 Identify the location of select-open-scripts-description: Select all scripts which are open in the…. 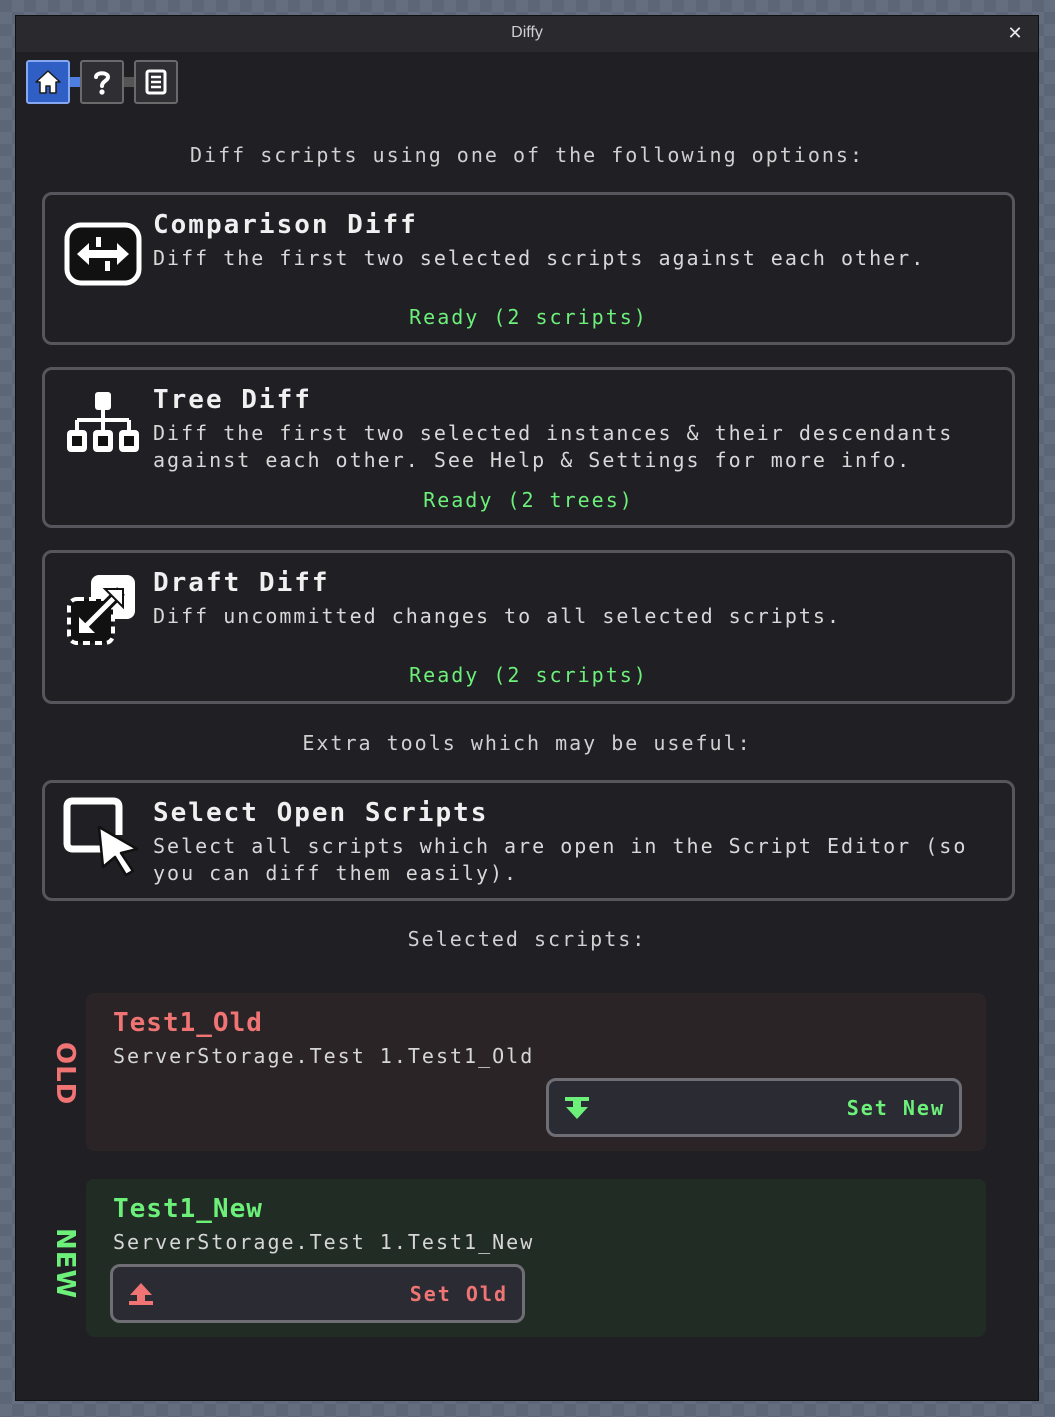
(560, 859).